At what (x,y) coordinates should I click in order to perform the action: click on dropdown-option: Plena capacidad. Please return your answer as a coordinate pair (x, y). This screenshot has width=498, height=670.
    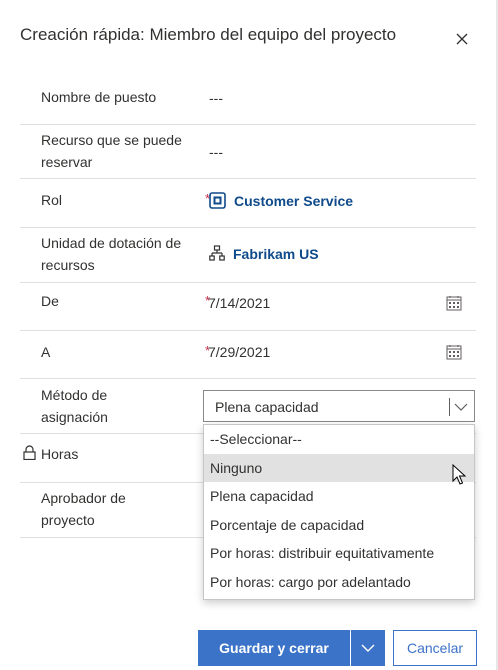
    Looking at the image, I should click on (339, 496).